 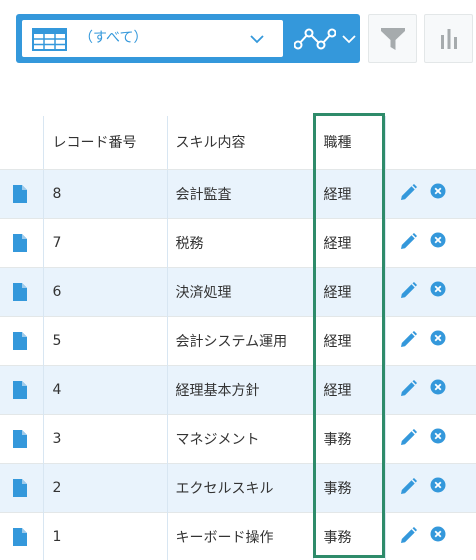 I want to click on skill-cell: マネジメント, so click(x=240, y=438).